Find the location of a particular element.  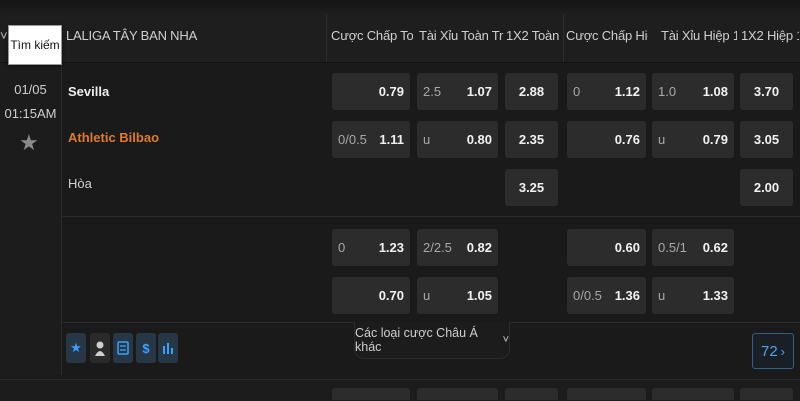

odds-cell: 0.76 is located at coordinates (606, 139).